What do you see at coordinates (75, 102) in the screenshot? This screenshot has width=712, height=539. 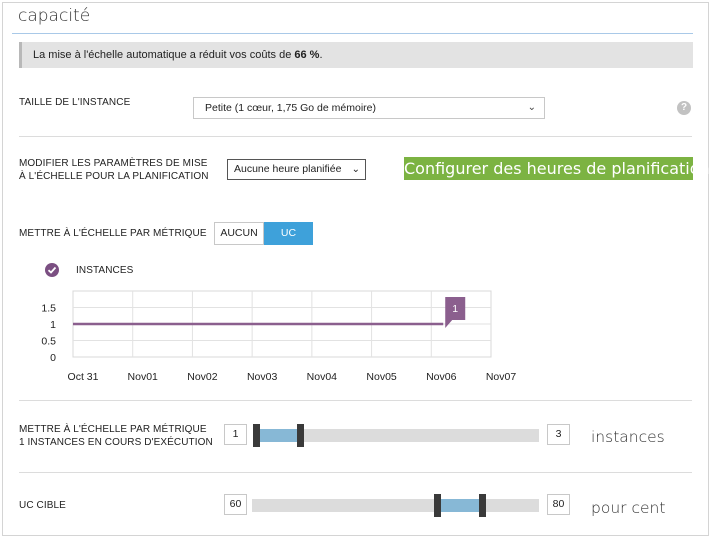 I see `instance-size-label: TAILLE DE L'INSTANCE` at bounding box center [75, 102].